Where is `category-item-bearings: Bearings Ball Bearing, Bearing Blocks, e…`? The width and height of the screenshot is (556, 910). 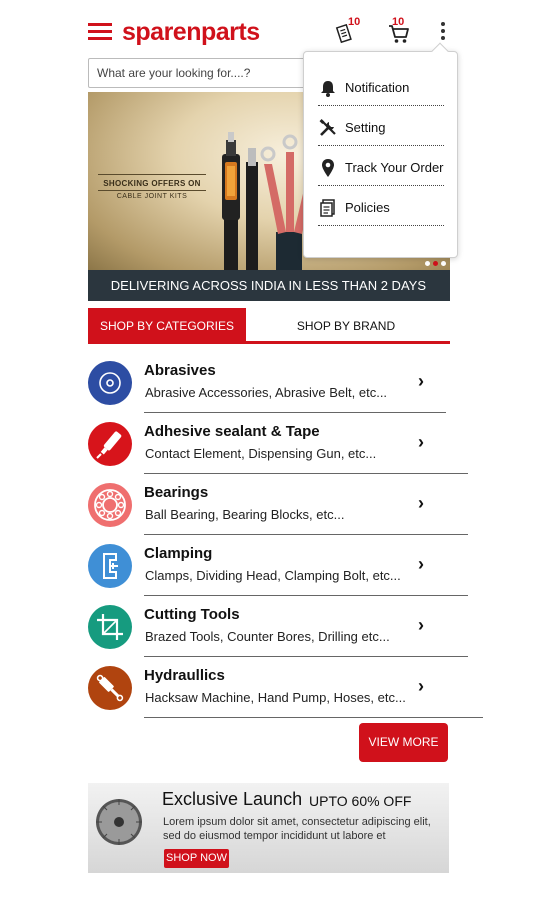
category-item-bearings: Bearings Ball Bearing, Bearing Blocks, e… is located at coordinates (278, 513).